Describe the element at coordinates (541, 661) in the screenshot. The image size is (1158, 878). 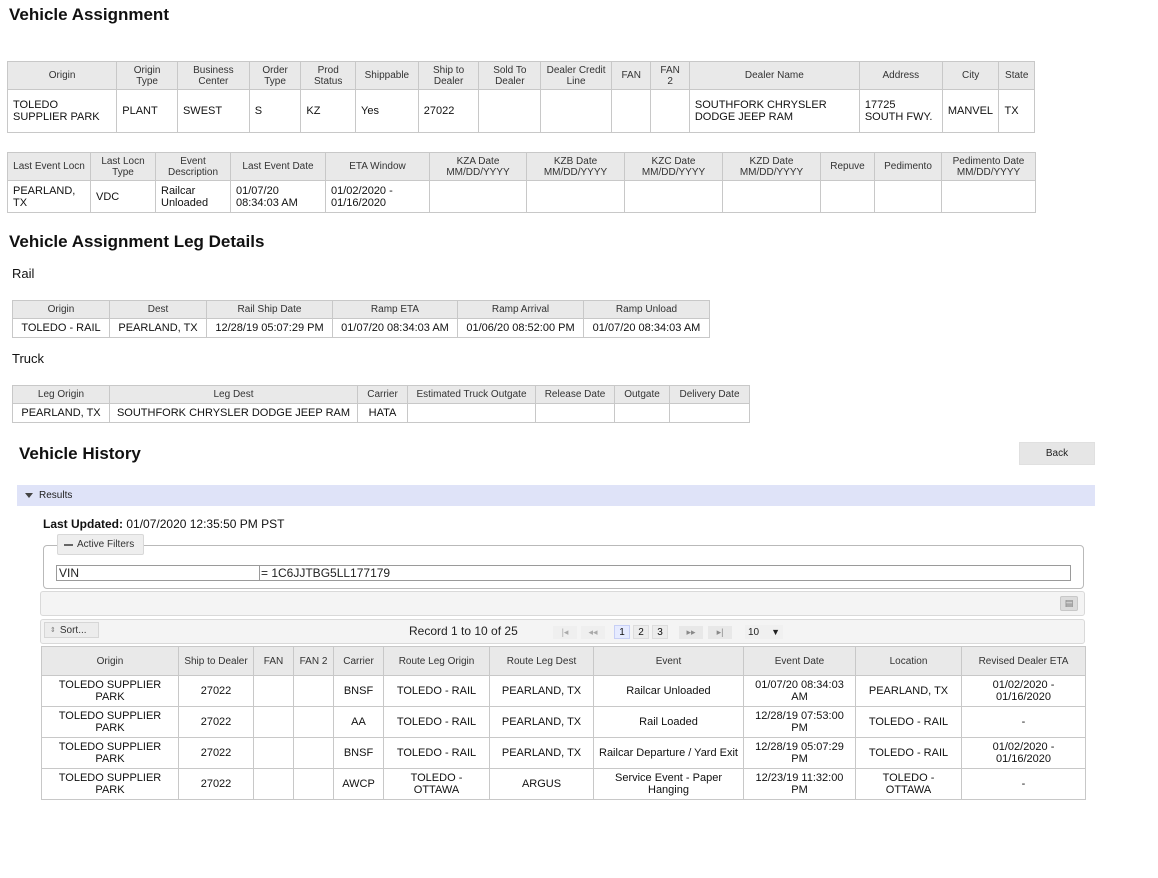
I see `col-route-leg-dest: Route Leg Dest` at that location.